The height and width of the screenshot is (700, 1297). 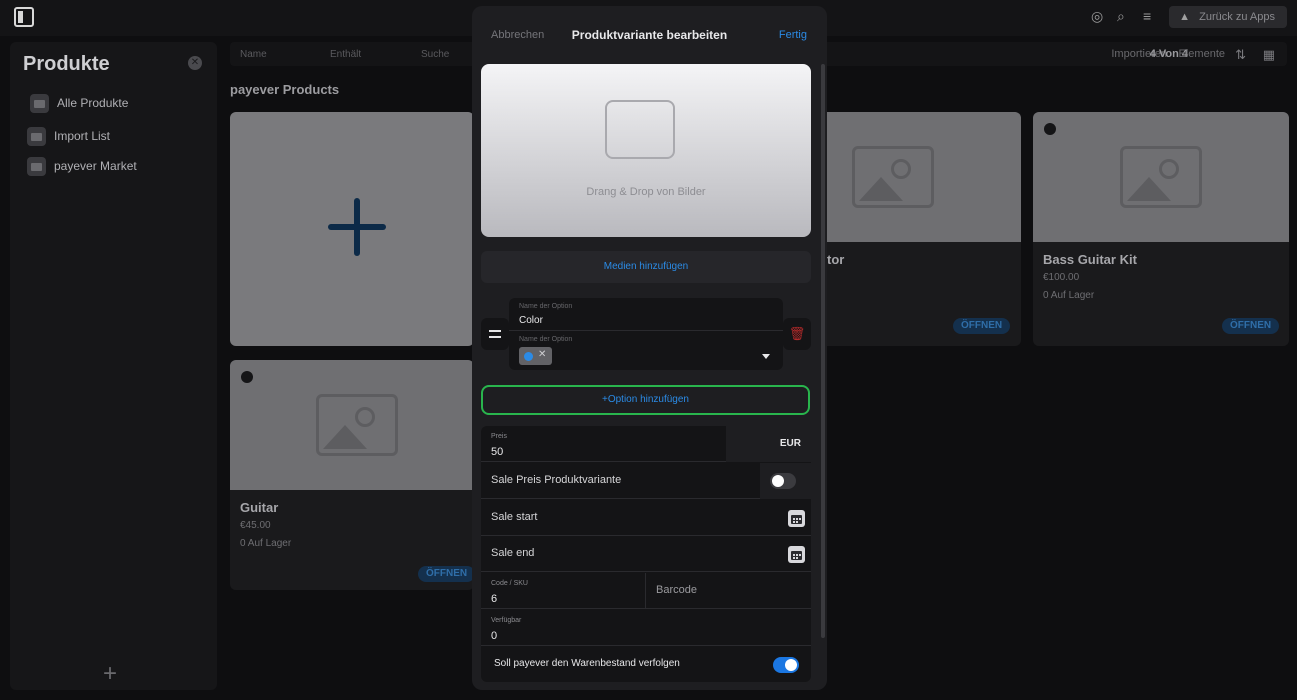 What do you see at coordinates (646, 518) in the screenshot?
I see `sale-start-row: Sale start` at bounding box center [646, 518].